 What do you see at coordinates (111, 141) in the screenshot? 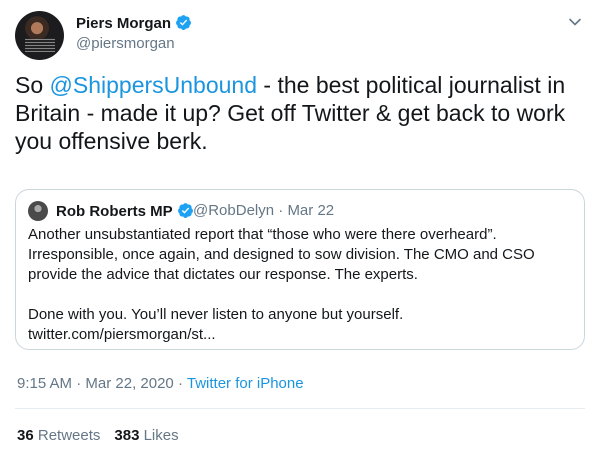
I see `tweet-text-line-3: you offensive berk.` at bounding box center [111, 141].